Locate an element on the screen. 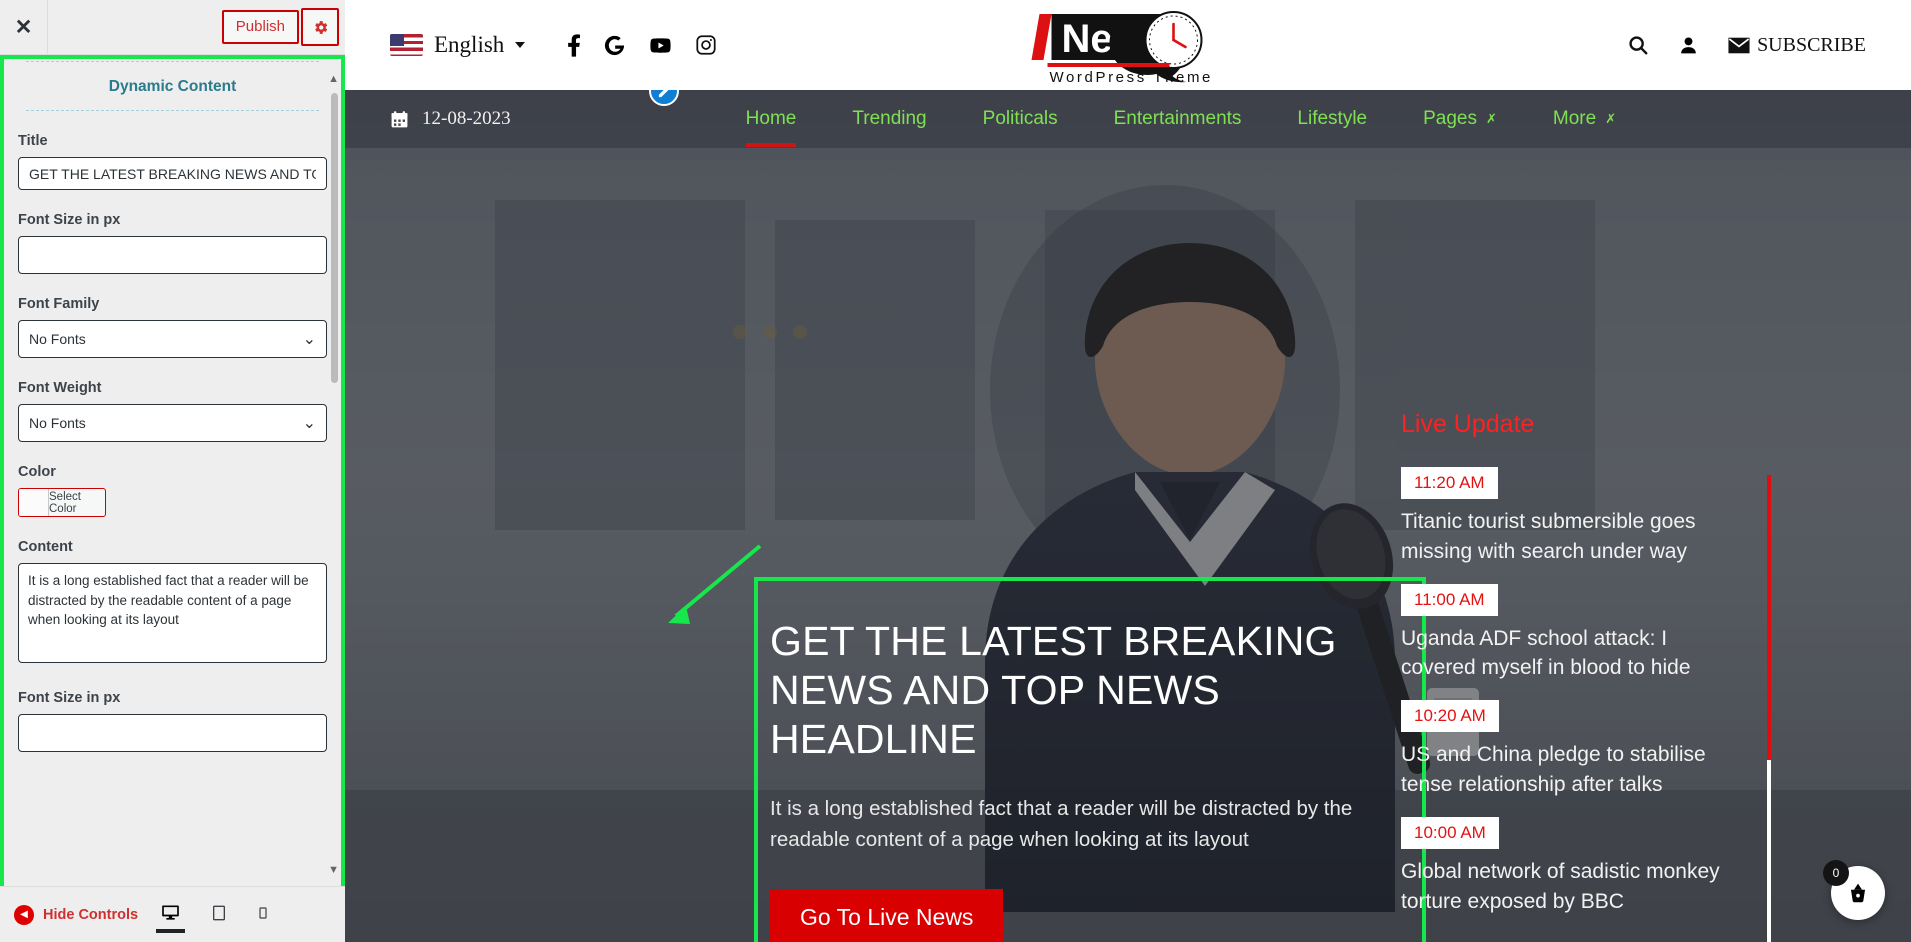 Image resolution: width=1911 pixels, height=942 pixels. field-font-size: Font Size in px is located at coordinates (172, 243).